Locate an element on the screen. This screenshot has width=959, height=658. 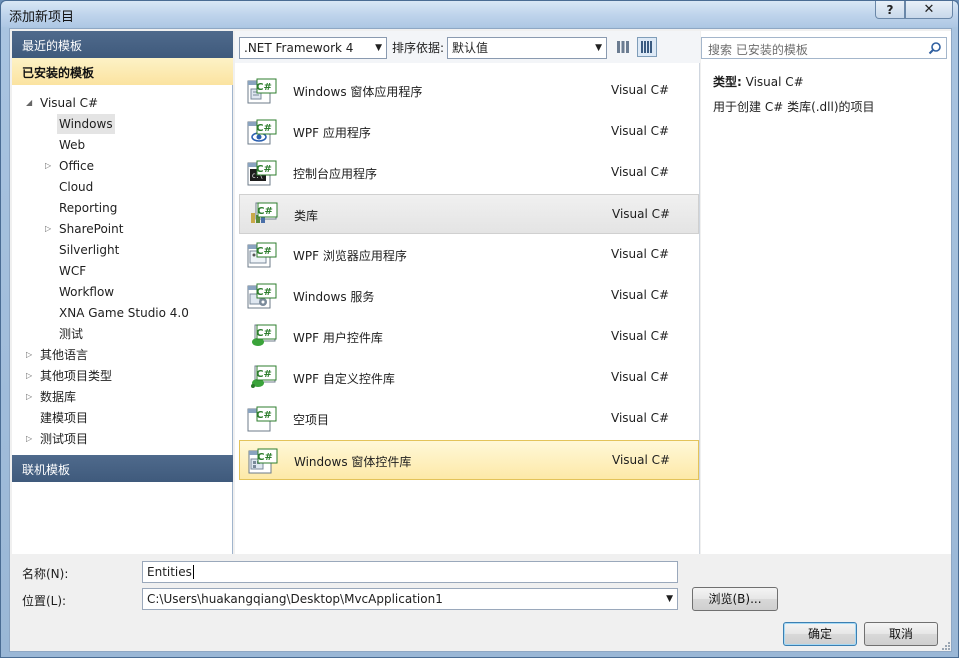
list-view-button is located at coordinates (647, 47).